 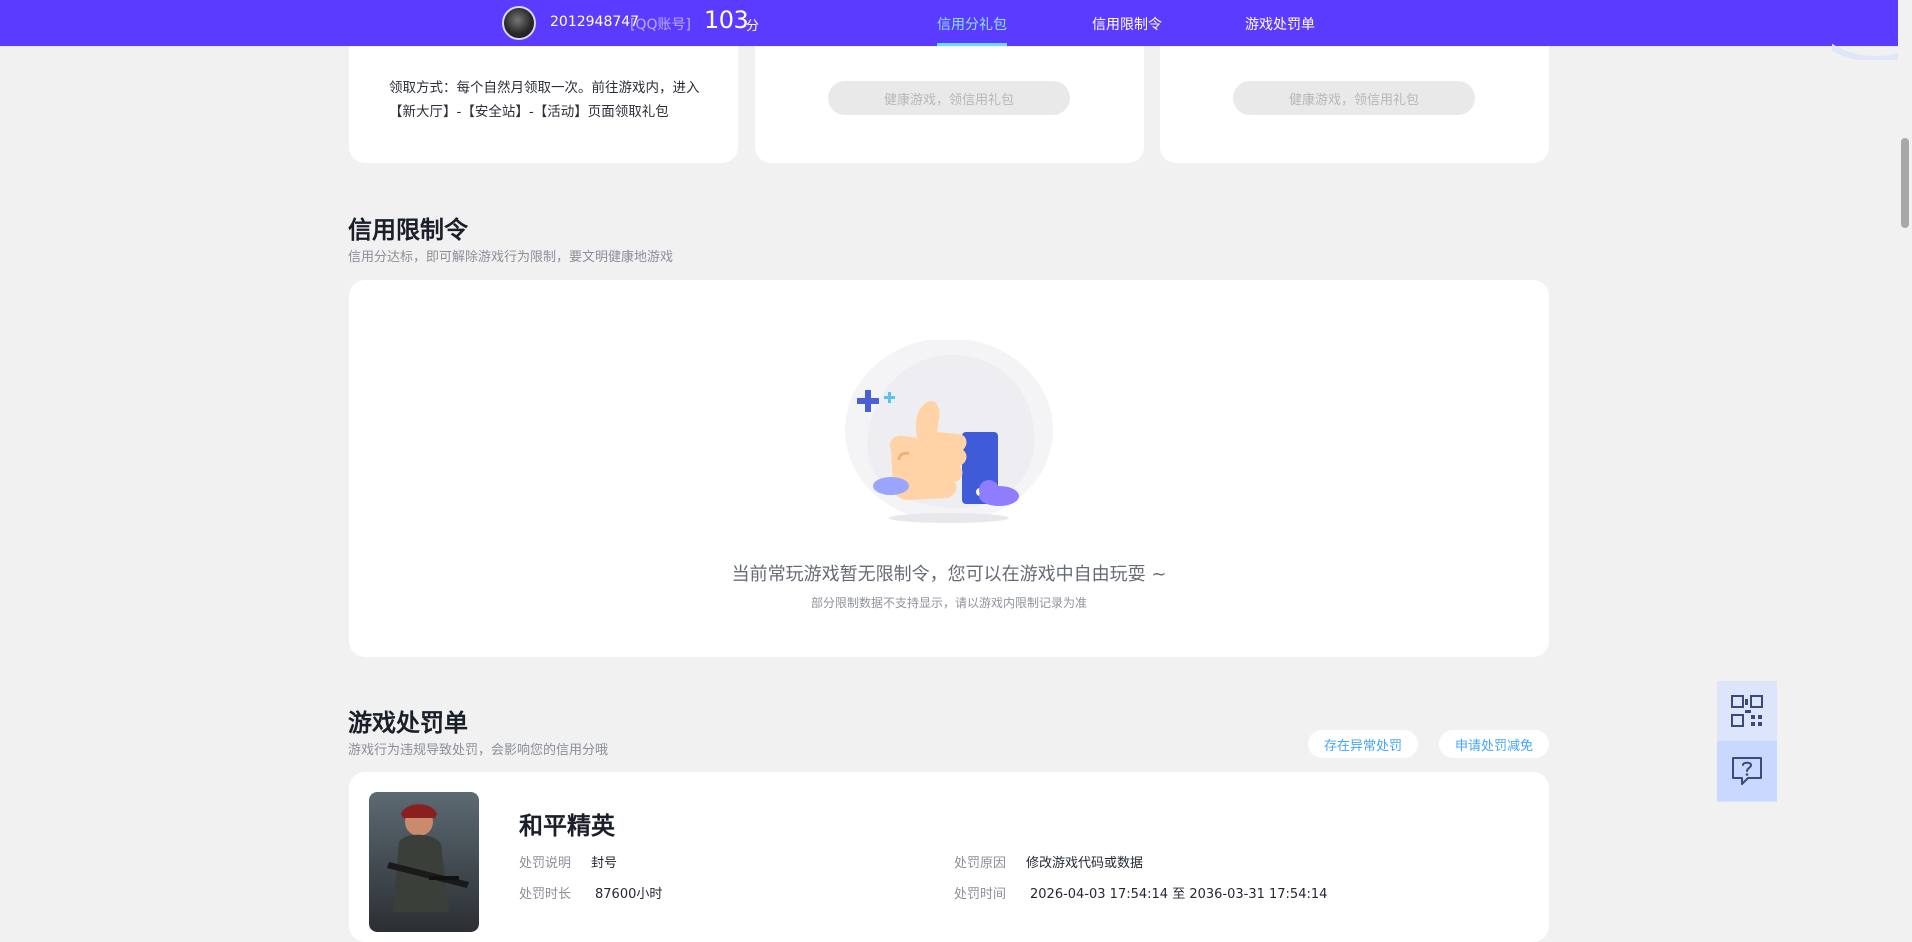 I want to click on penalty-desc-label: 处罚说明, so click(x=545, y=863).